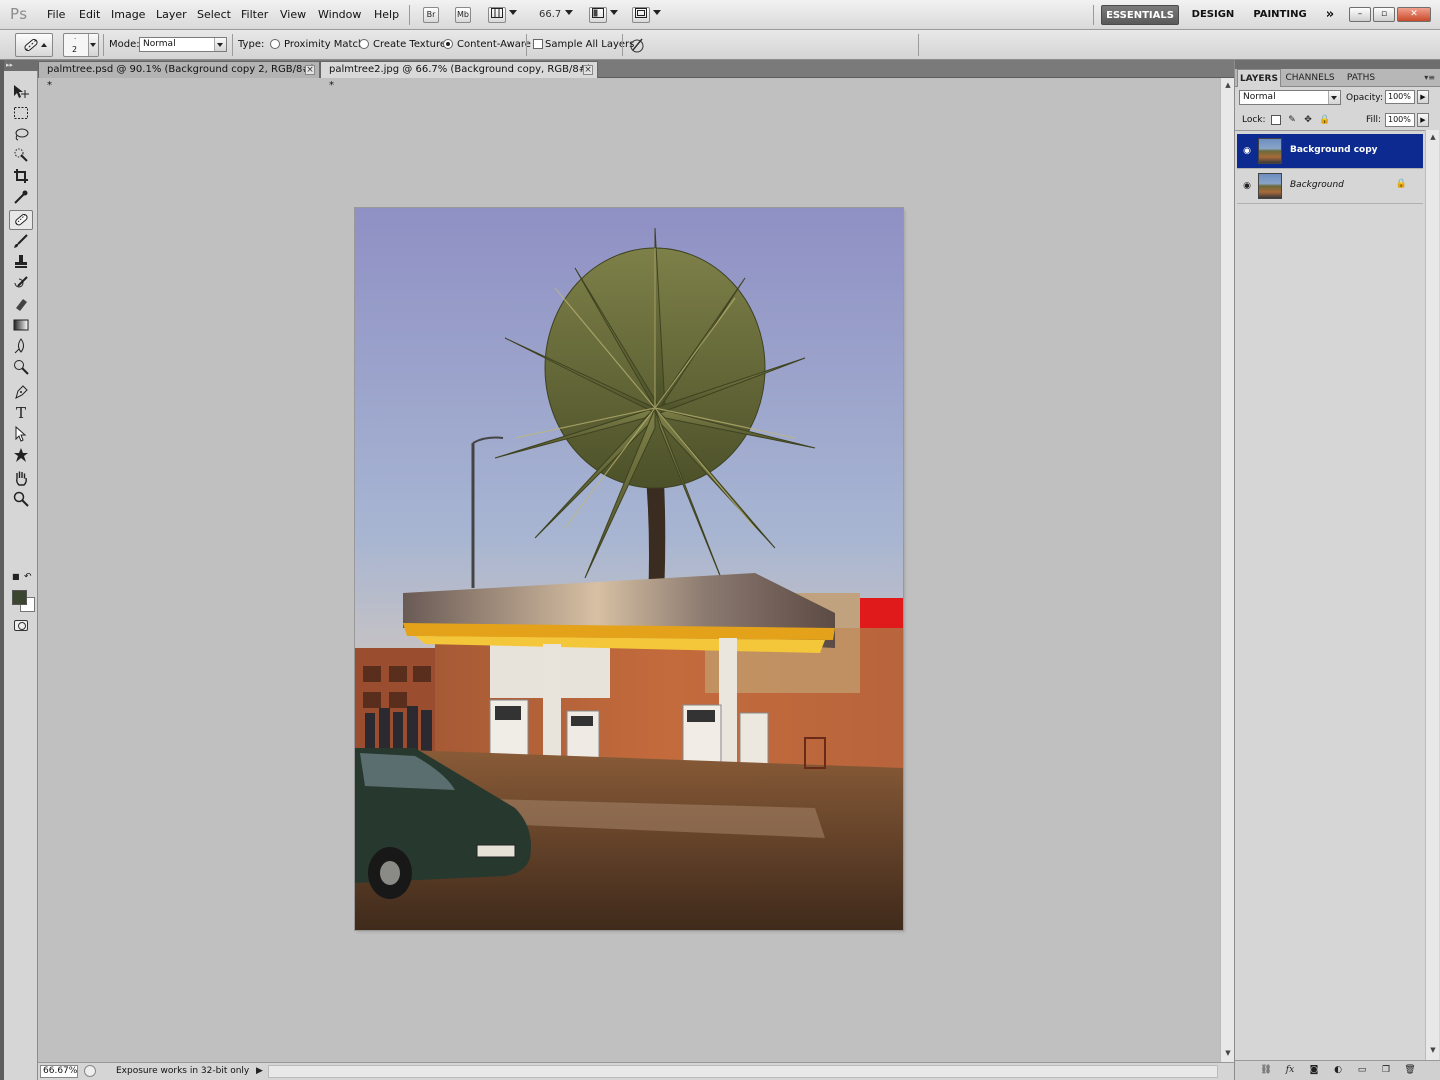 This screenshot has height=1080, width=1440. I want to click on menu-help: Help, so click(386, 14).